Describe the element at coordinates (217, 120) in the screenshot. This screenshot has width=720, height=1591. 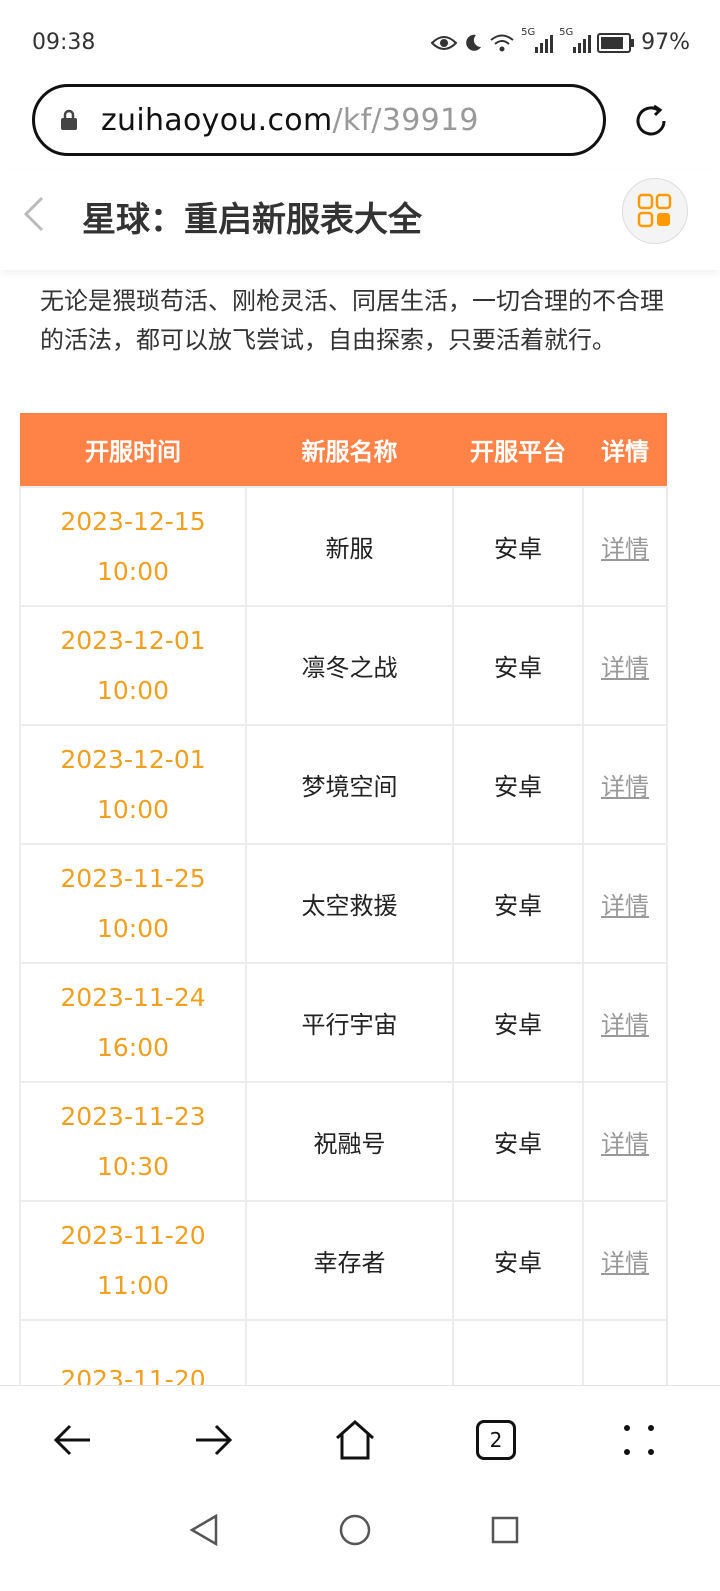
I see `url-domain: zuihaoyou.com` at that location.